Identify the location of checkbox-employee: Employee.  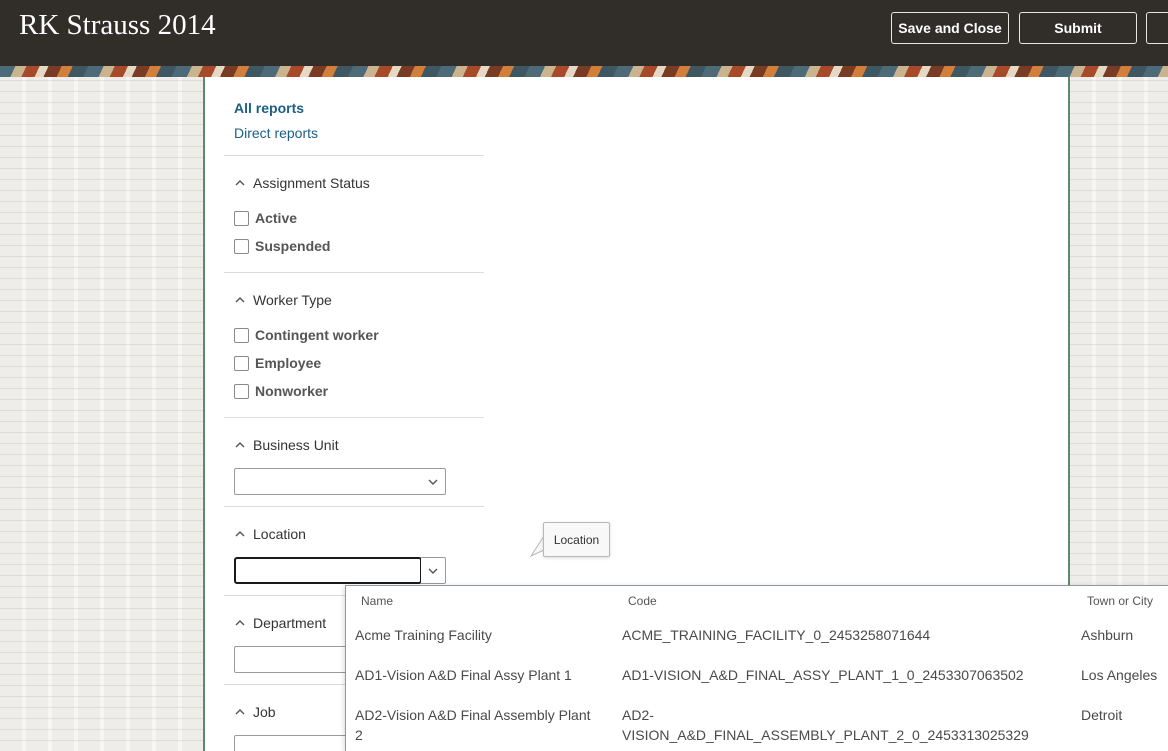
(277, 363).